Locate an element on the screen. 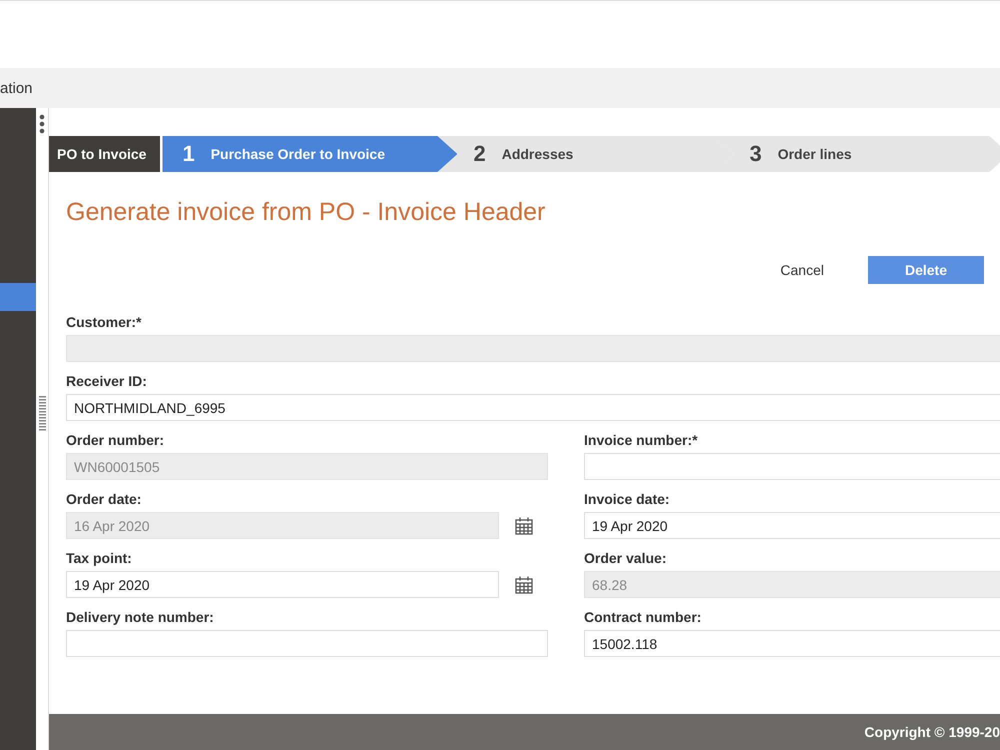  field-label: Invoice number:* is located at coordinates (641, 440).